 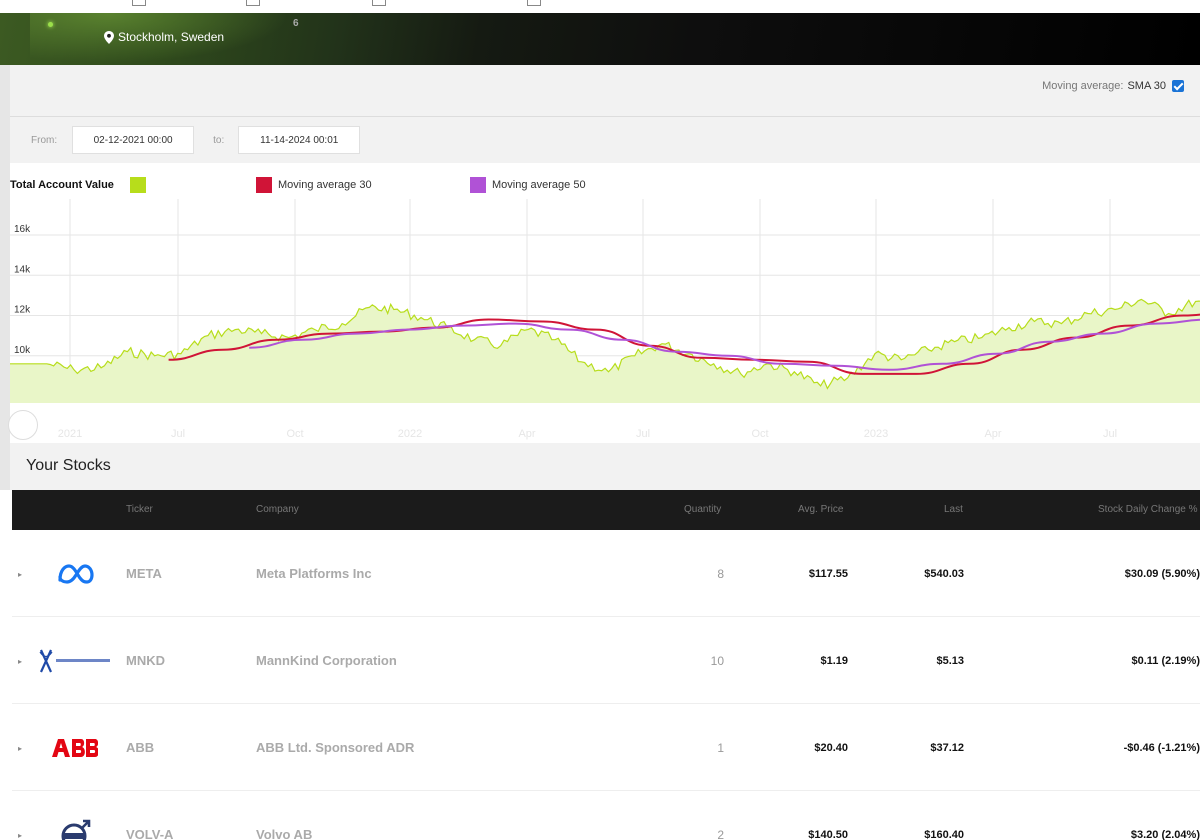 What do you see at coordinates (22, 310) in the screenshot?
I see `y-tick-label: 12k` at bounding box center [22, 310].